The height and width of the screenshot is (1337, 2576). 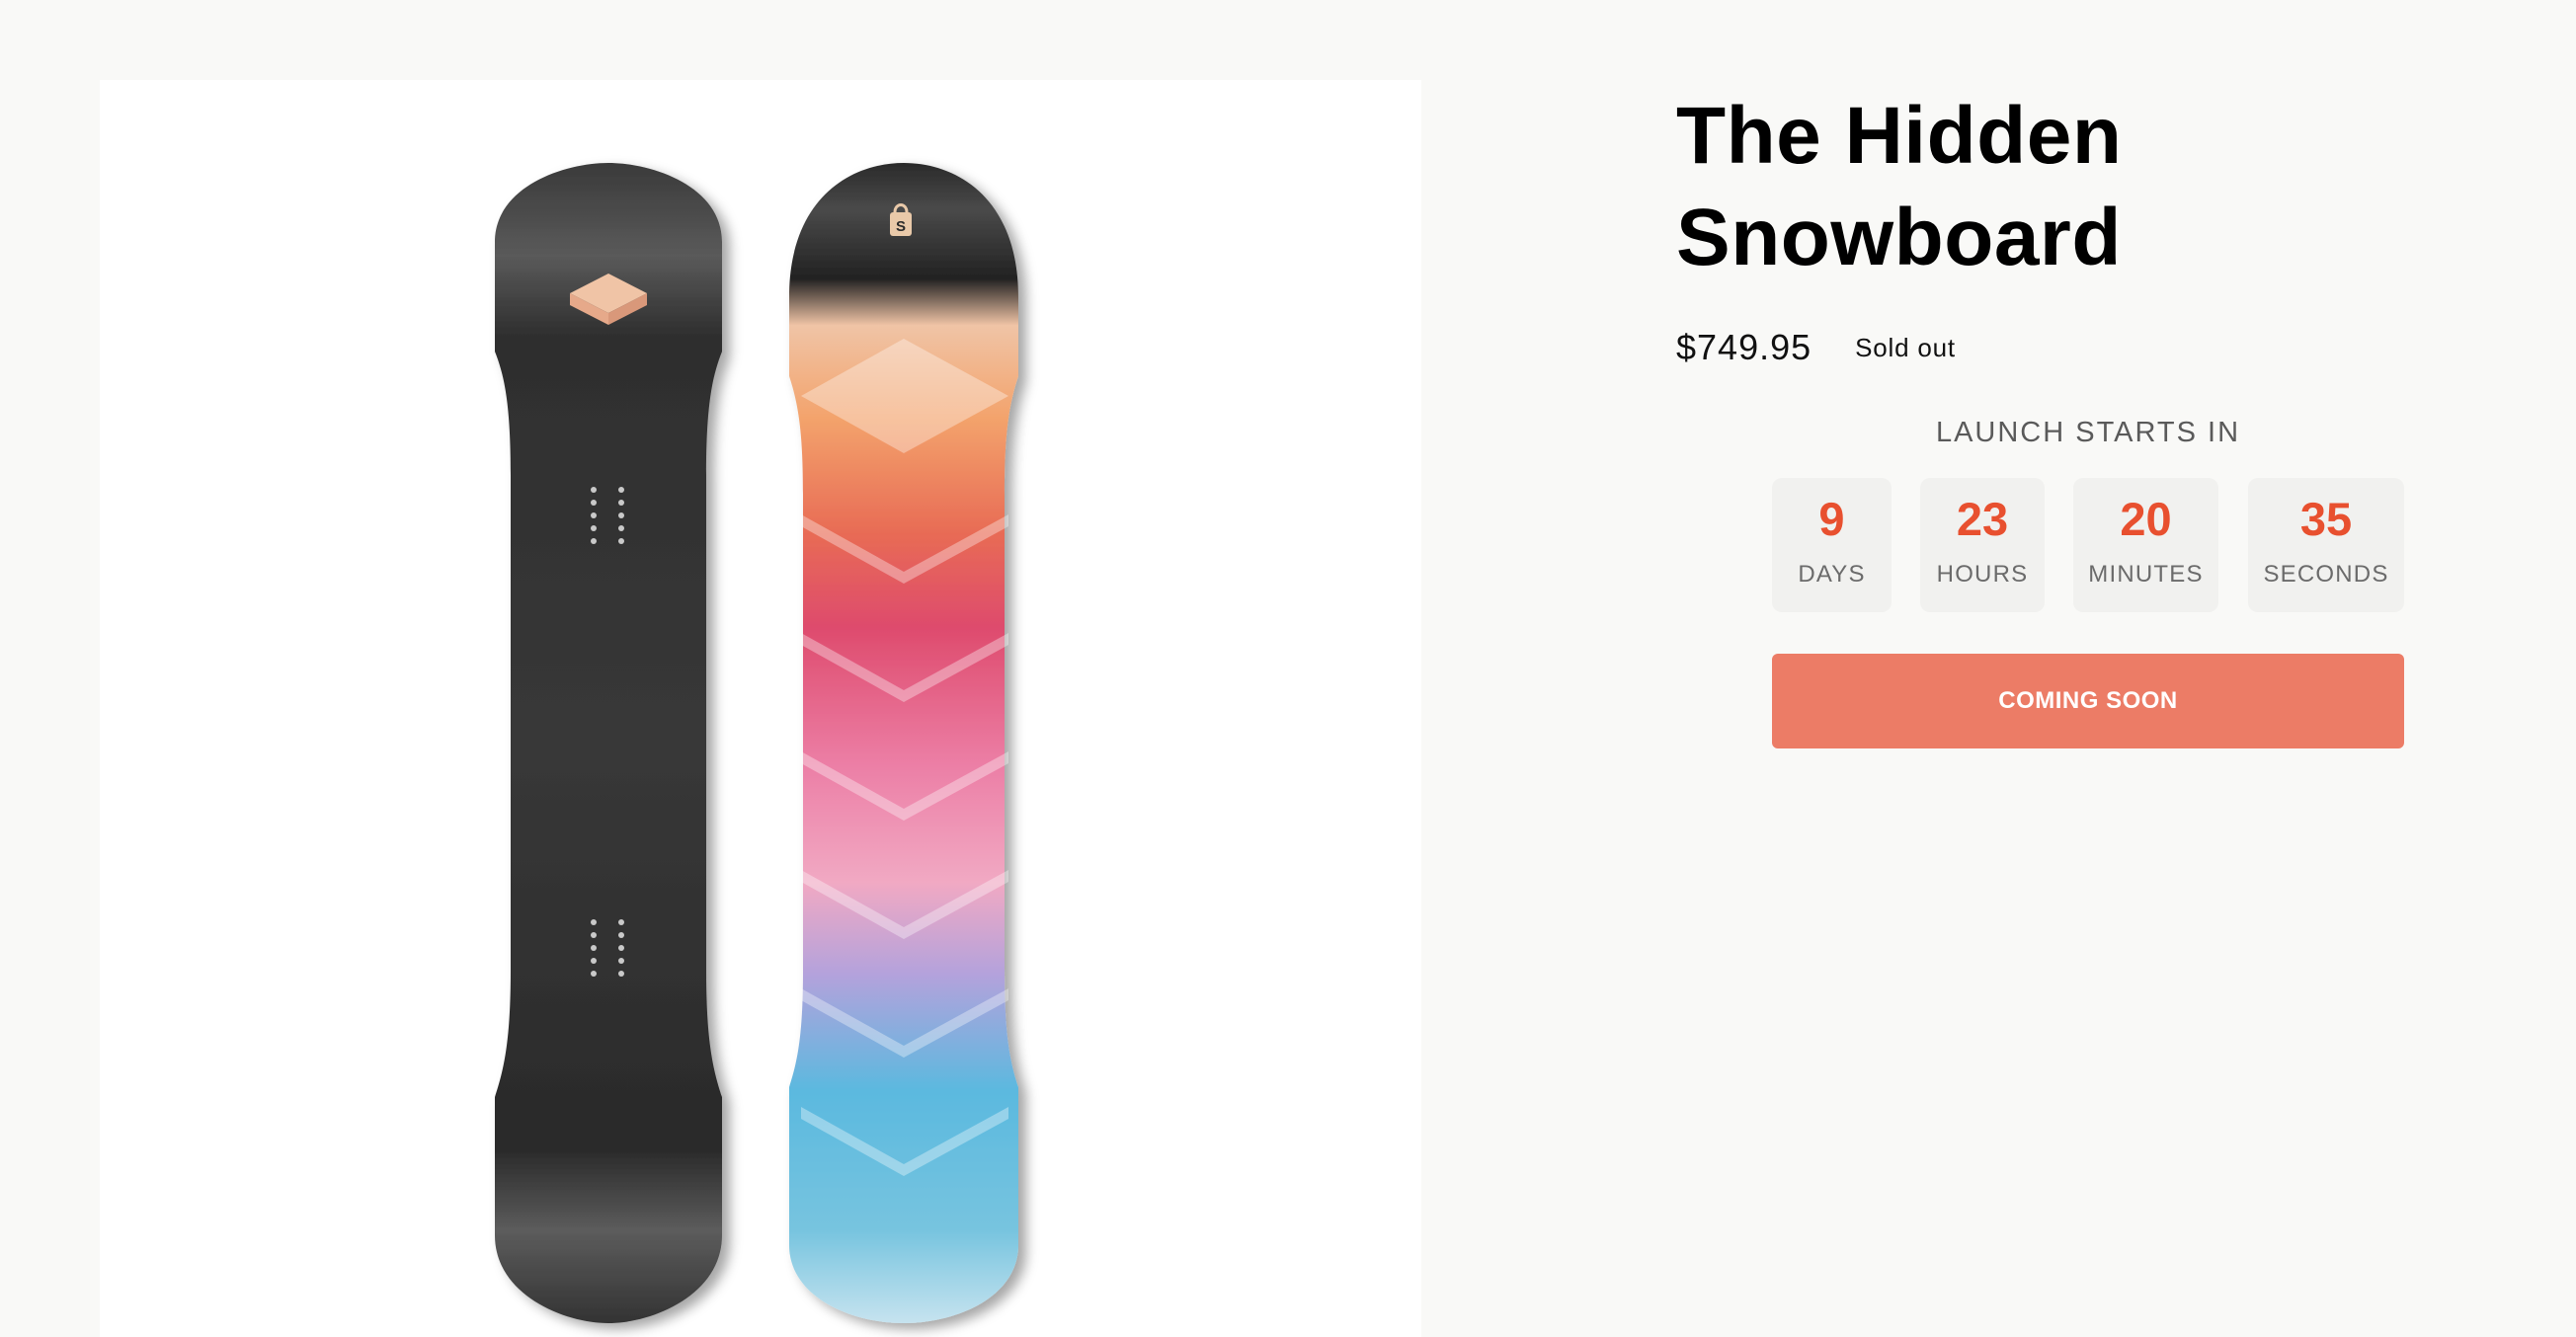 What do you see at coordinates (2146, 574) in the screenshot?
I see `countdown-minutes-label: MINUTES` at bounding box center [2146, 574].